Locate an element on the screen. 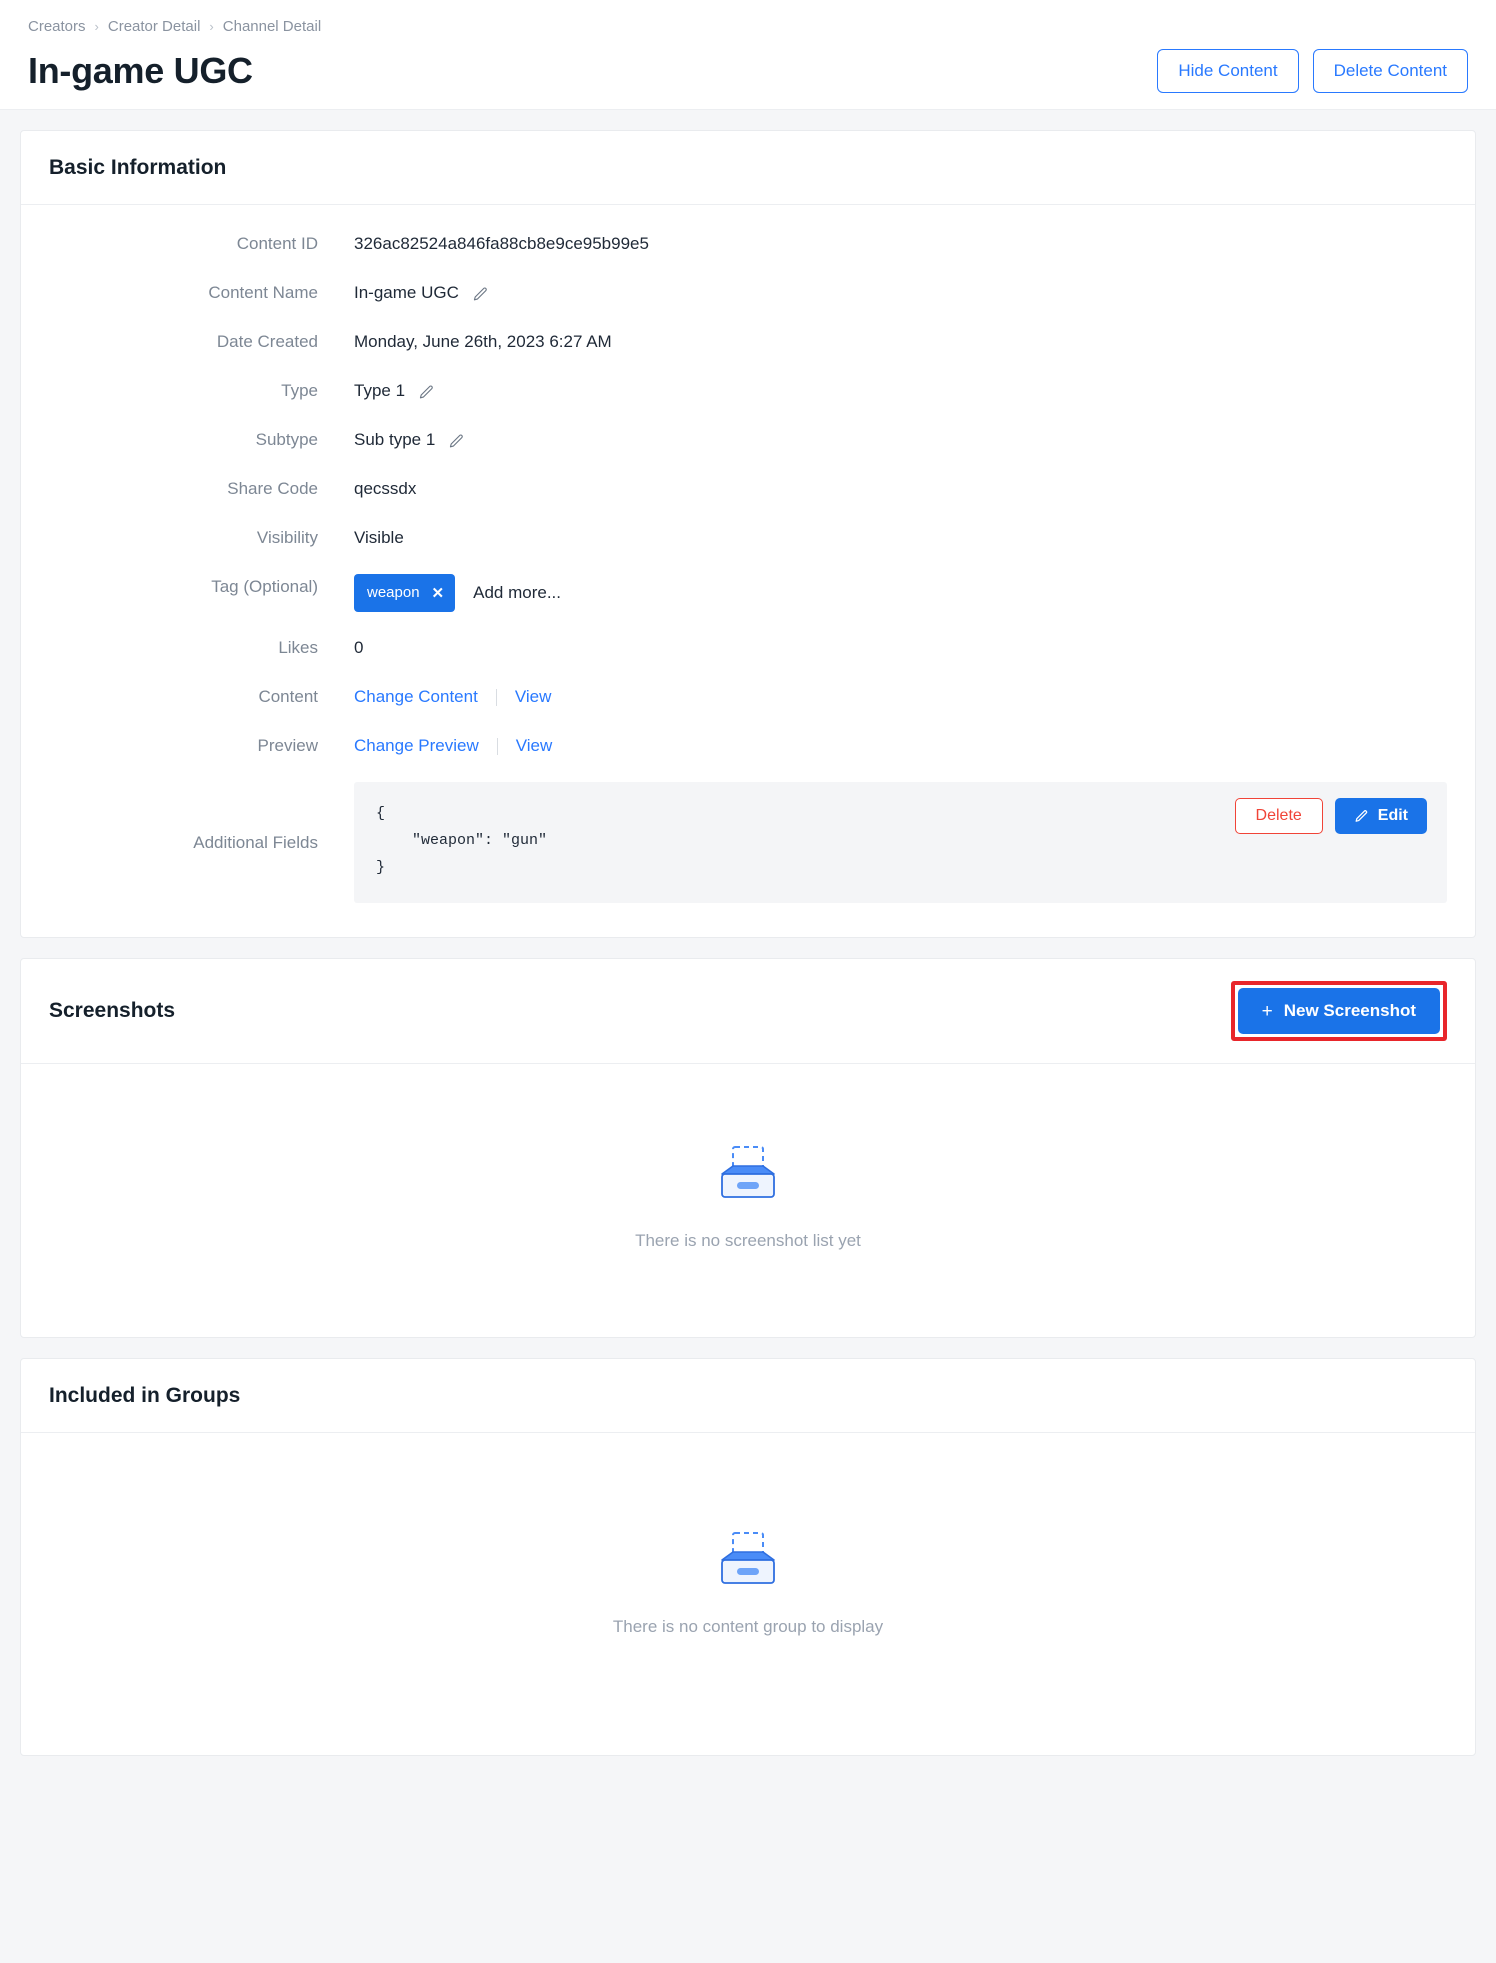 The height and width of the screenshot is (1963, 1496). plus-icon: + is located at coordinates (1267, 1011).